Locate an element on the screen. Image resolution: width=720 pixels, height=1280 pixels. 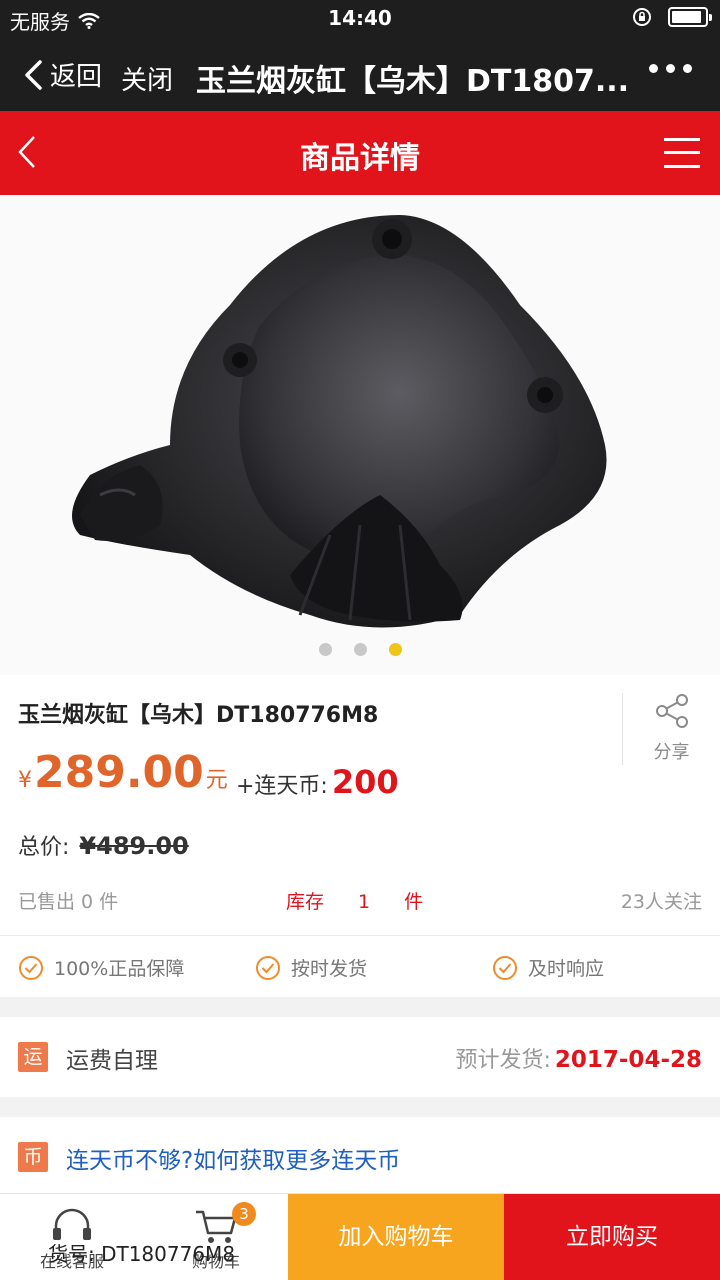
coin-label: +连天币: is located at coordinates (282, 786).